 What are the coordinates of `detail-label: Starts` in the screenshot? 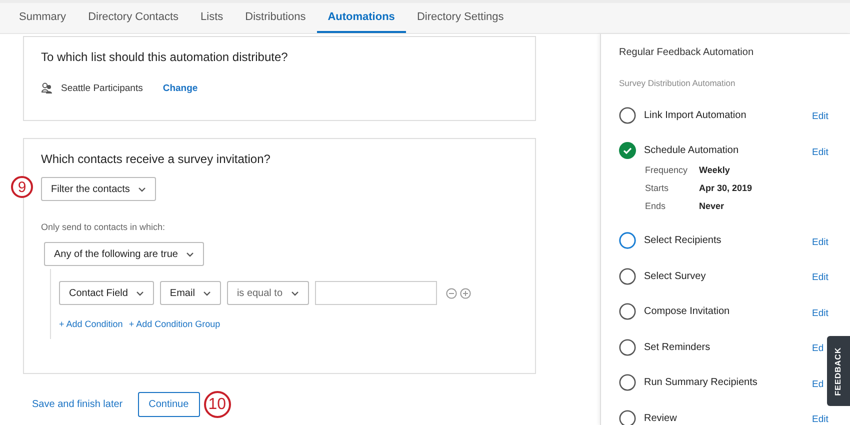 It's located at (657, 187).